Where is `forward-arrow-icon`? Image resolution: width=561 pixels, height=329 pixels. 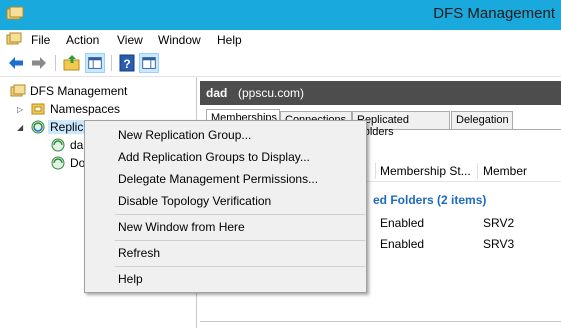
forward-arrow-icon is located at coordinates (39, 63).